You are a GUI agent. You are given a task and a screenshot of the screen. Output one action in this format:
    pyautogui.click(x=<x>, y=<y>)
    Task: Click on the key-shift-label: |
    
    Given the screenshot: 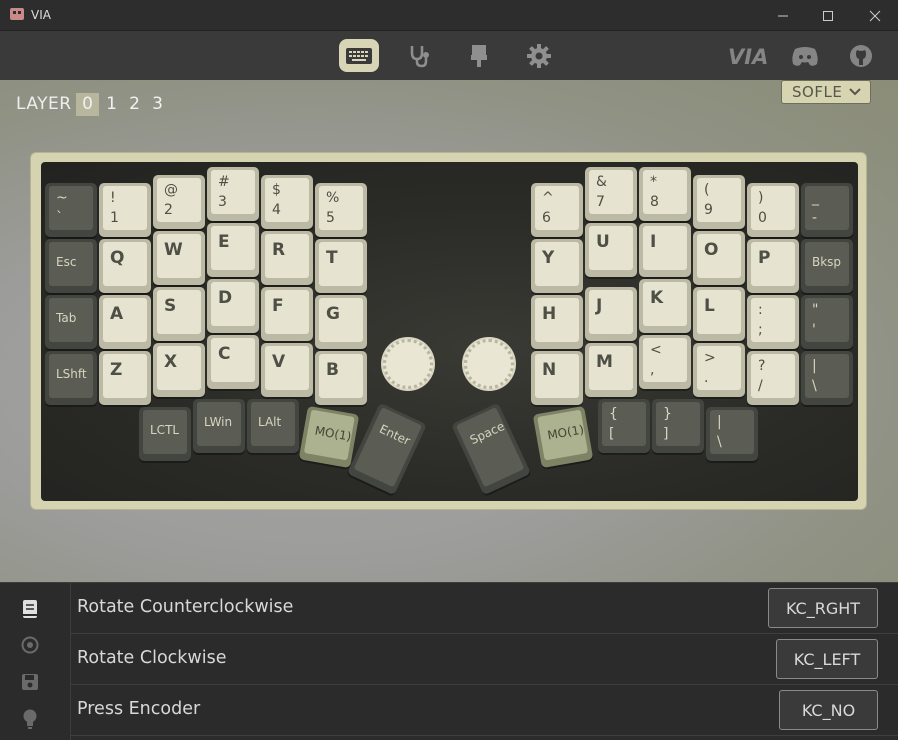 What is the action you would take?
    pyautogui.click(x=719, y=422)
    